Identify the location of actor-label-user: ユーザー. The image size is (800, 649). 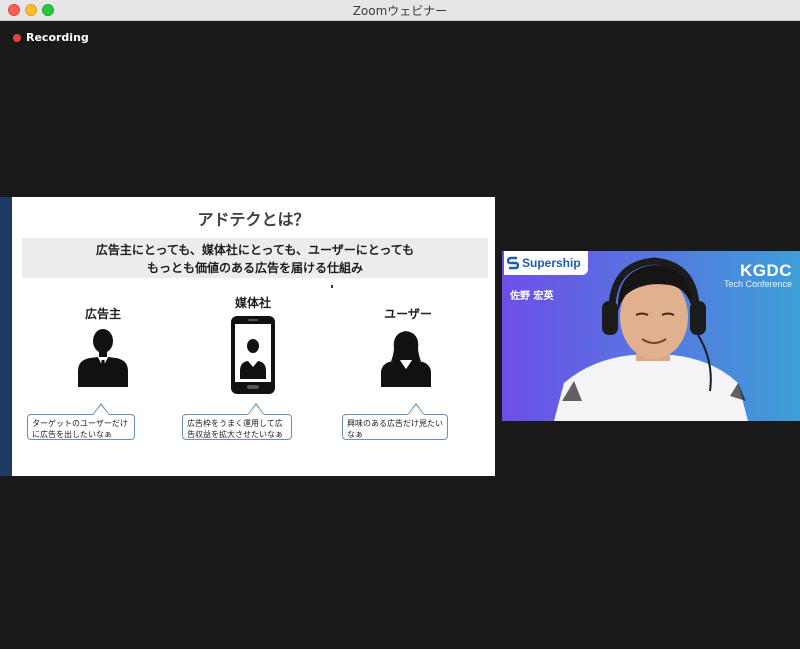
(408, 314).